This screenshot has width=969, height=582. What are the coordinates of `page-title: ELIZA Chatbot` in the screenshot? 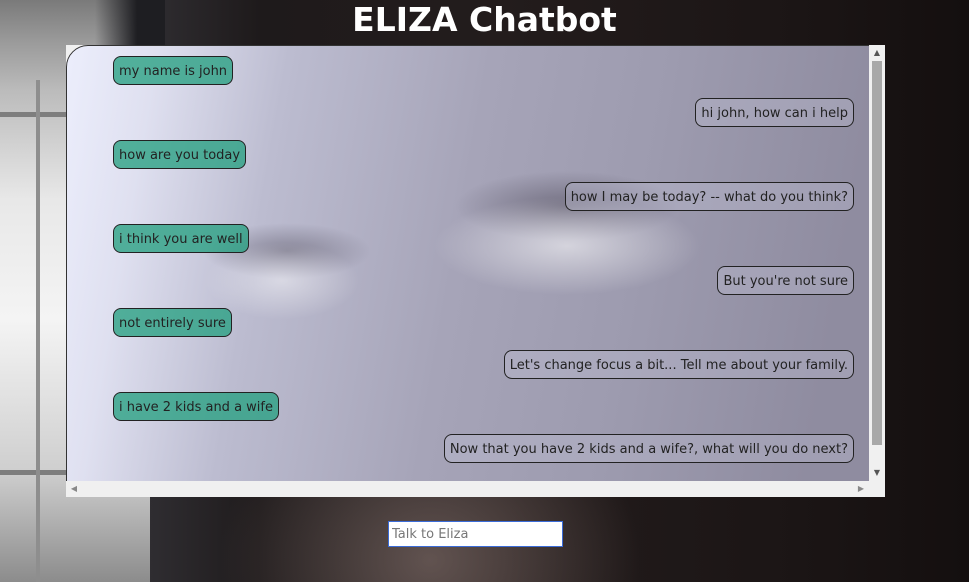 It's located at (484, 19).